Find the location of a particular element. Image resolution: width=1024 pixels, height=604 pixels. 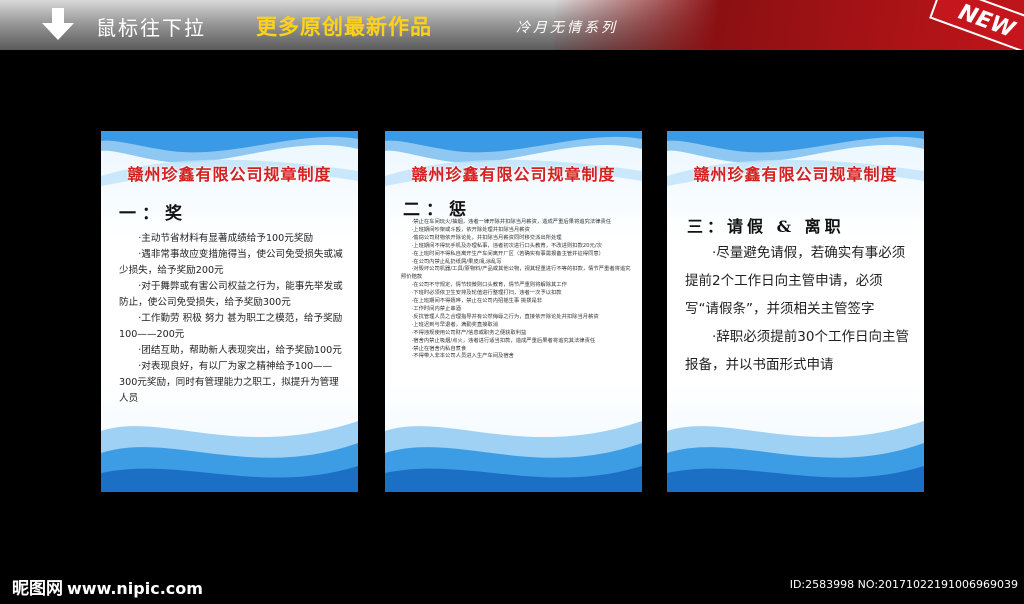

rule-item: ·工作时间内禁止串酒 is located at coordinates (436, 308).